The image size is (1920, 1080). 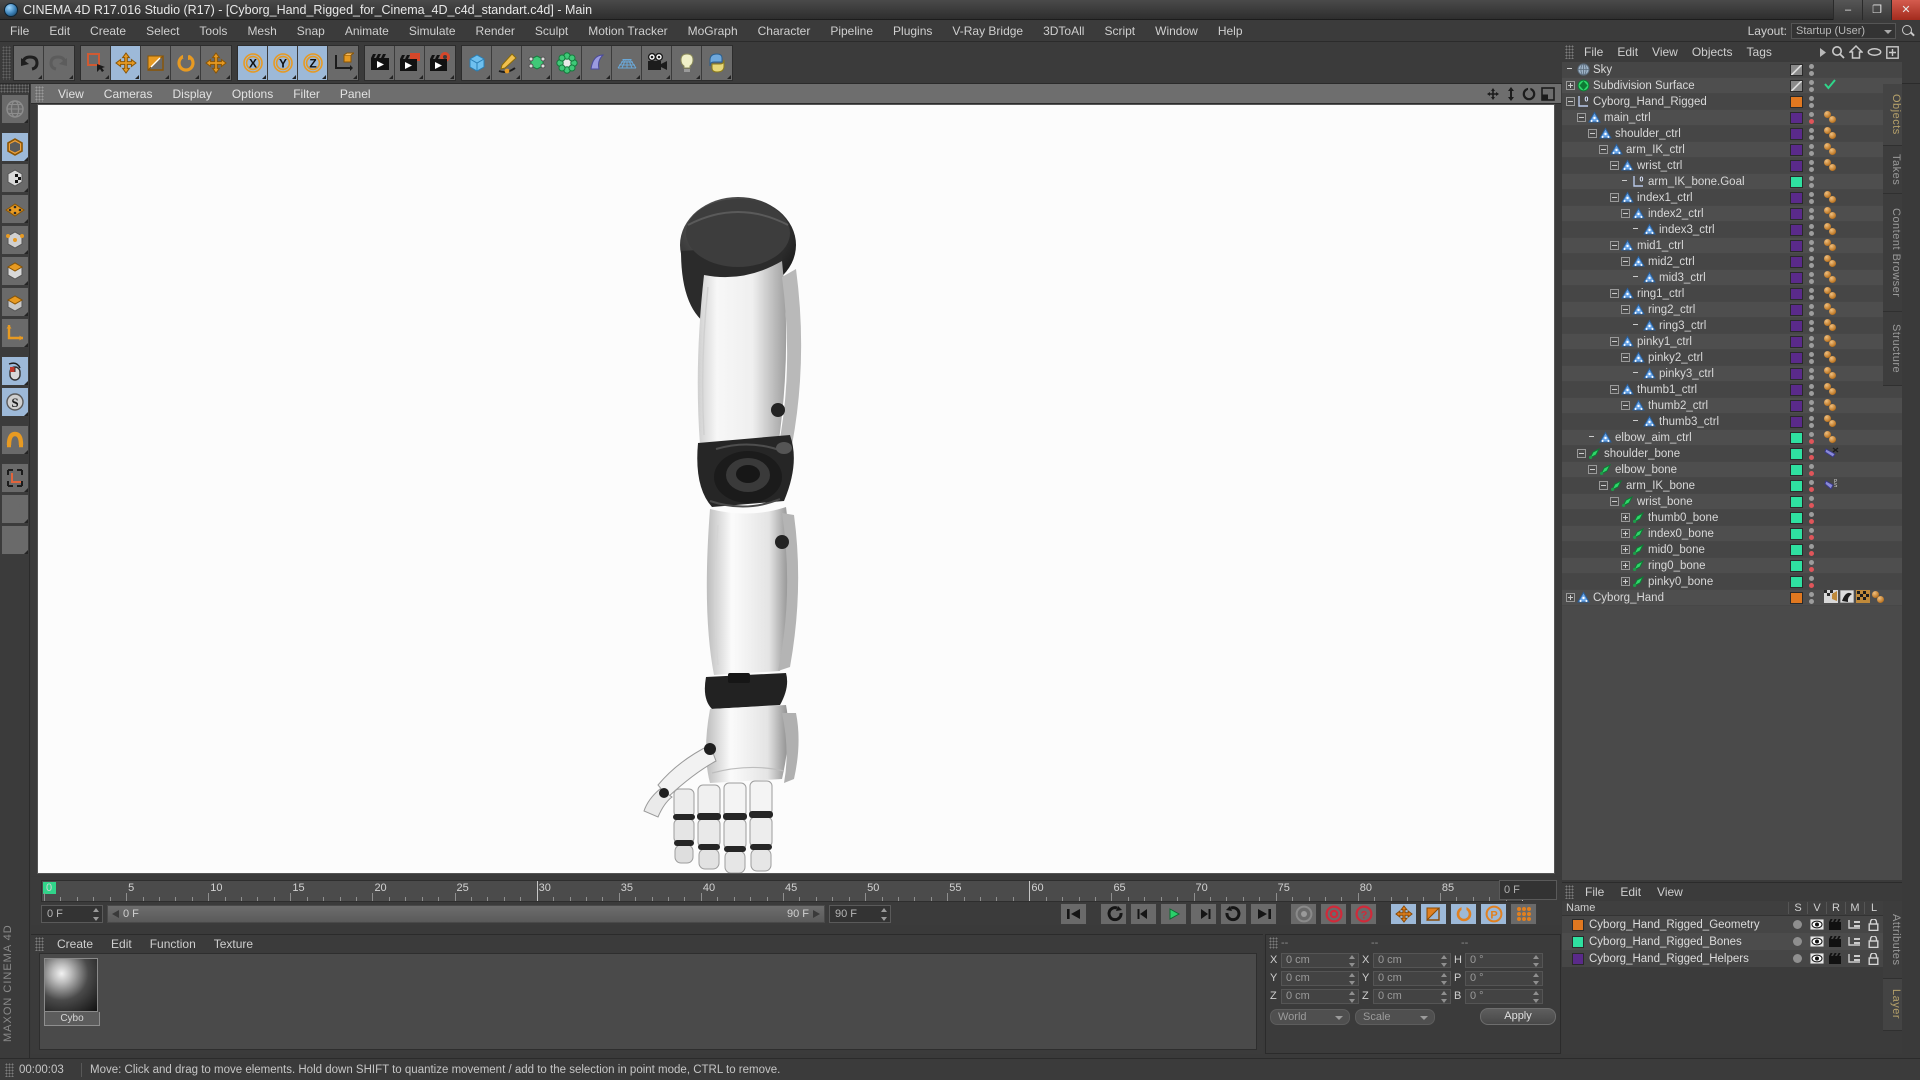 What do you see at coordinates (1732, 246) in the screenshot?
I see `object-row: mid1_ctrl` at bounding box center [1732, 246].